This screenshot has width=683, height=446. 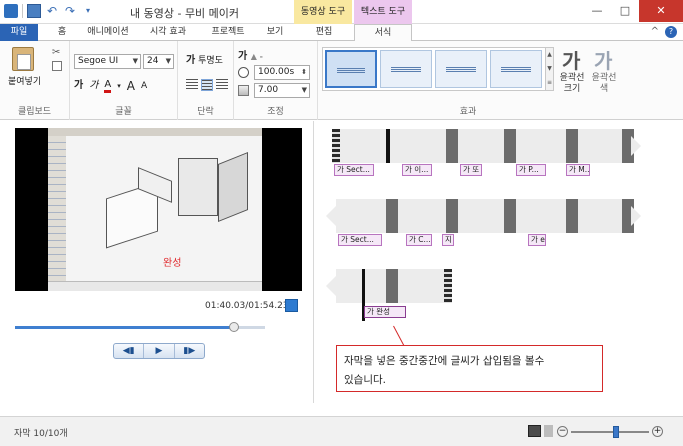 What do you see at coordinates (57, 66) in the screenshot?
I see `copy-icon` at bounding box center [57, 66].